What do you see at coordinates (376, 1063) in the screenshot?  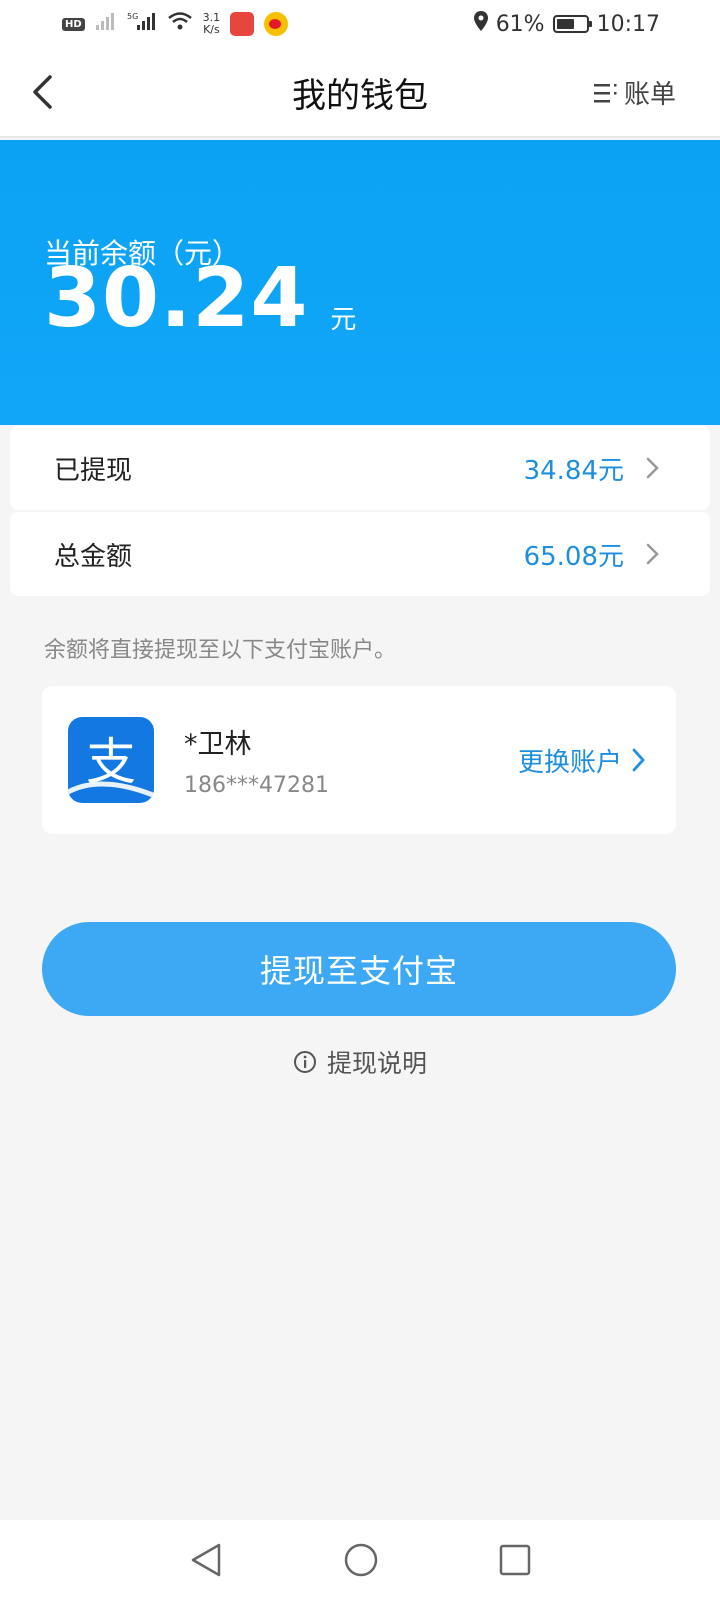 I see `withdraw-help-label: 提现说明` at bounding box center [376, 1063].